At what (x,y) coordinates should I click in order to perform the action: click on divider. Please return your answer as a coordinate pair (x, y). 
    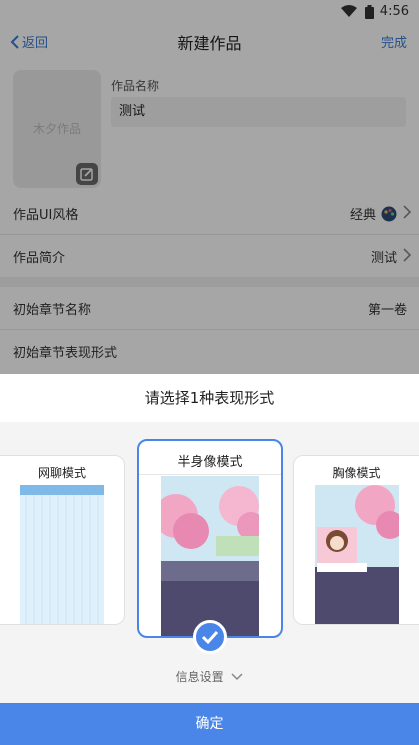
    Looking at the image, I should click on (210, 474).